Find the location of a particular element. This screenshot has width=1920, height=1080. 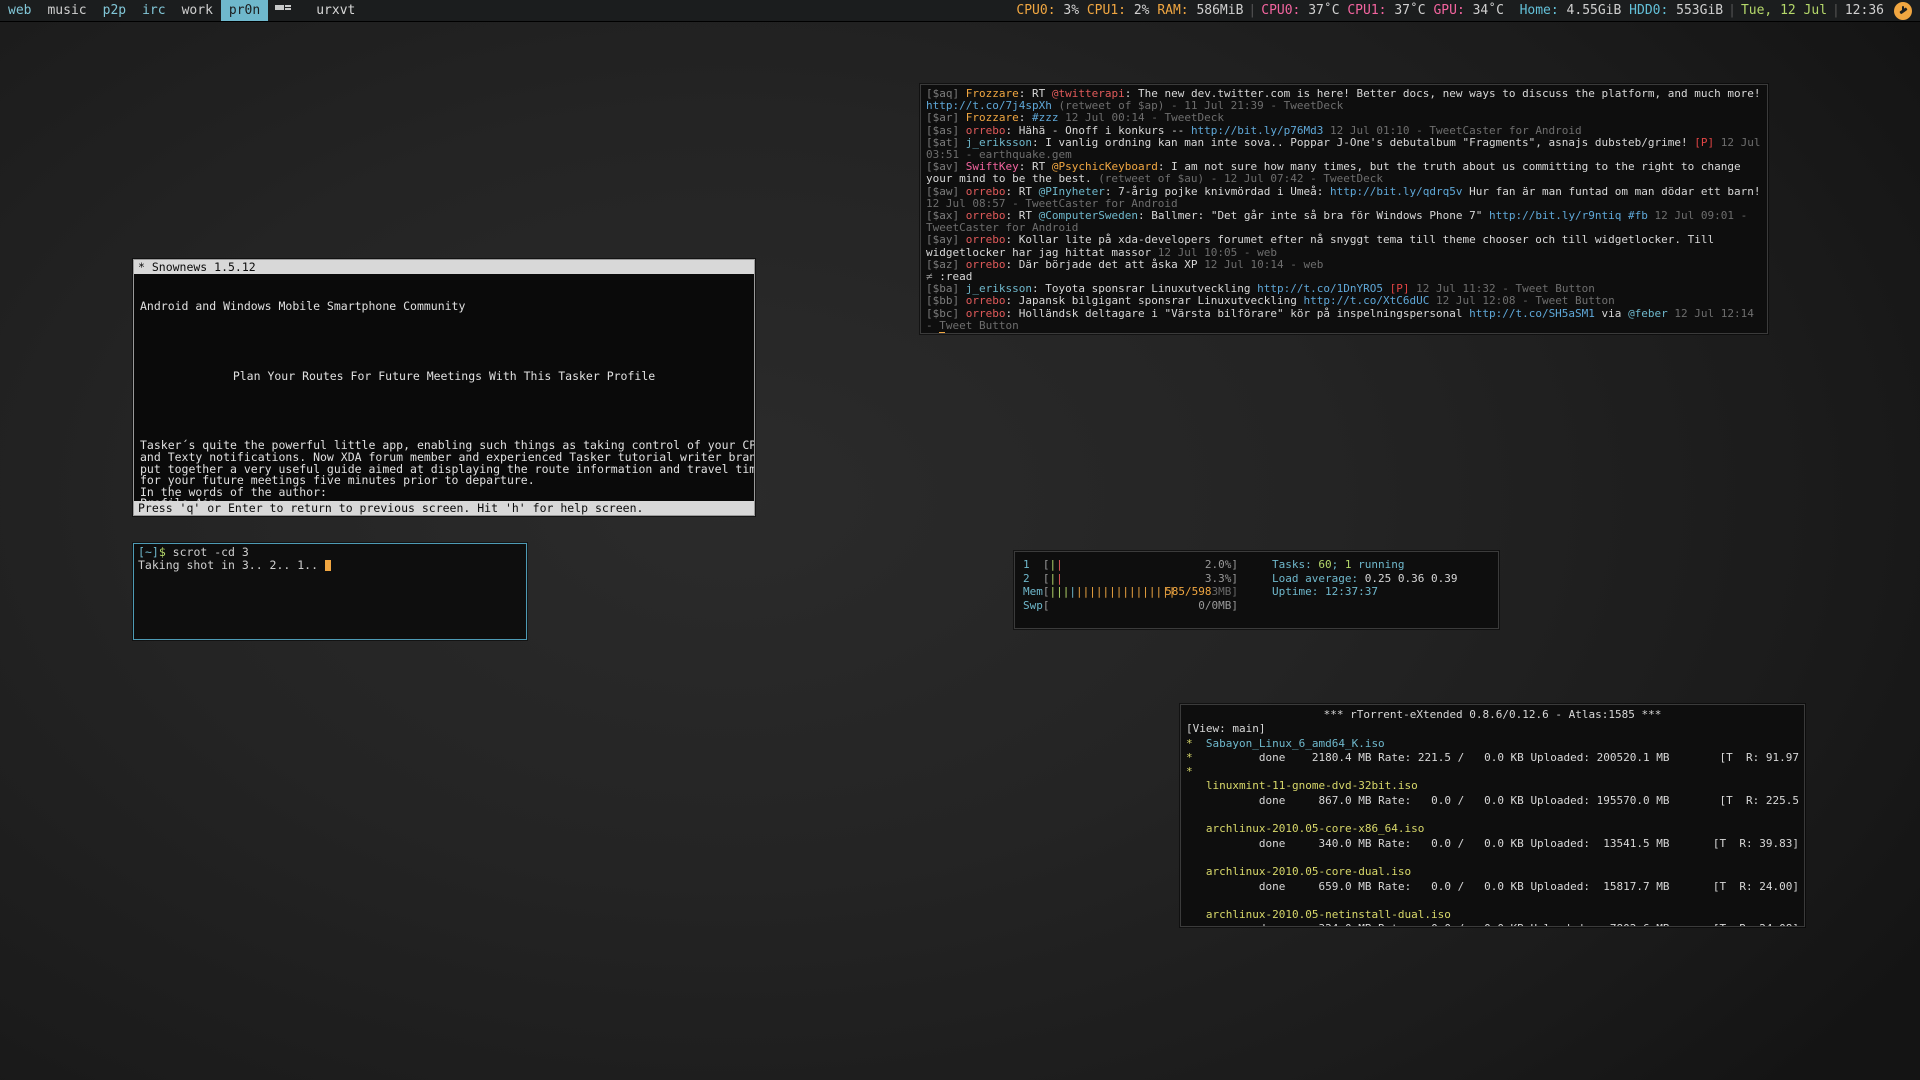

focused-window-title: urxvt is located at coordinates (336, 10).